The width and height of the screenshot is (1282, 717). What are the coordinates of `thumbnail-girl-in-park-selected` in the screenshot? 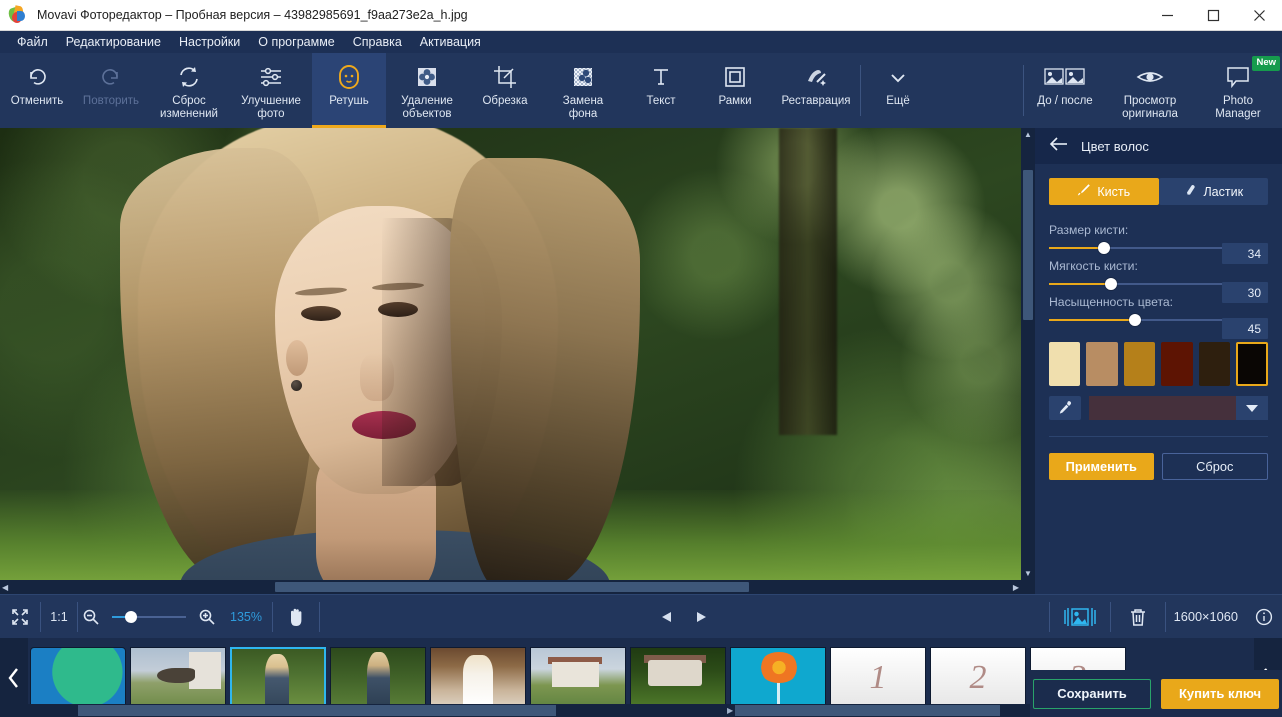 It's located at (278, 677).